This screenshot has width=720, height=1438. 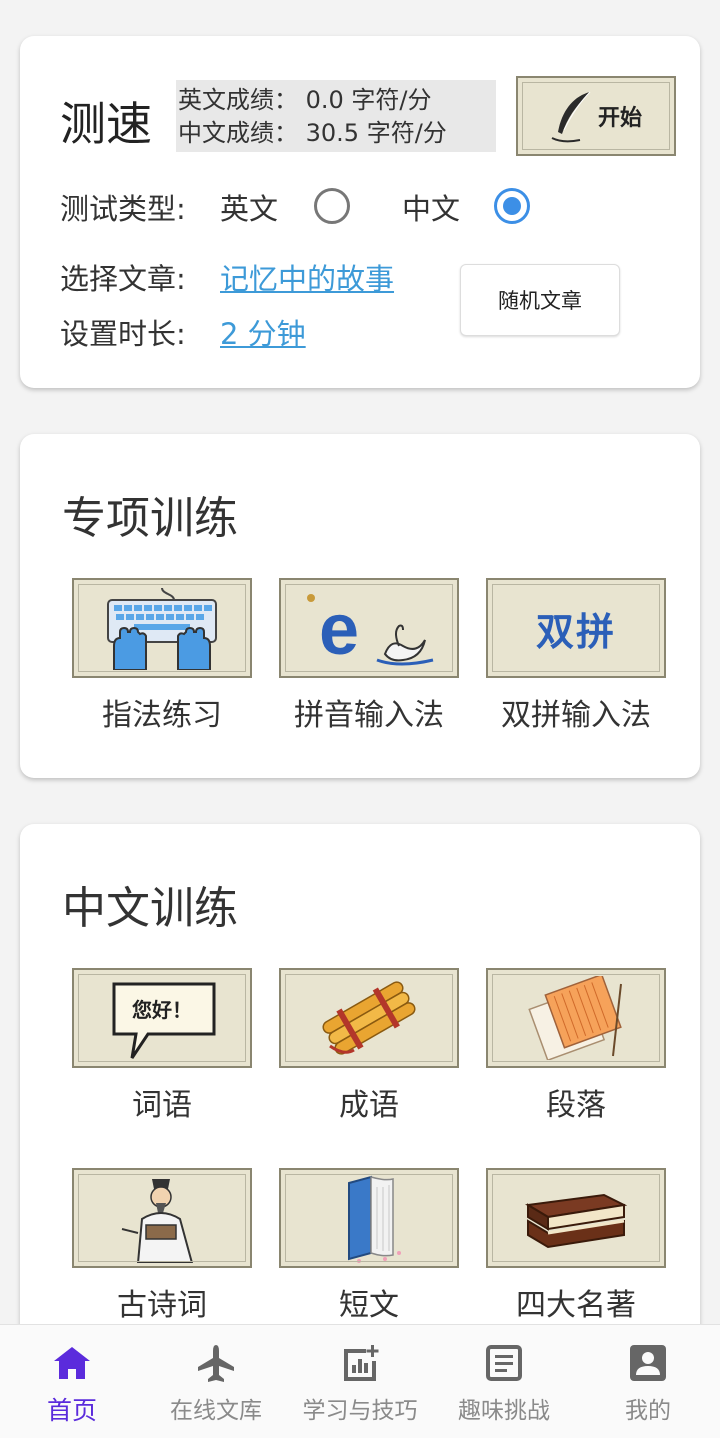 What do you see at coordinates (72, 1363) in the screenshot?
I see `home-icon` at bounding box center [72, 1363].